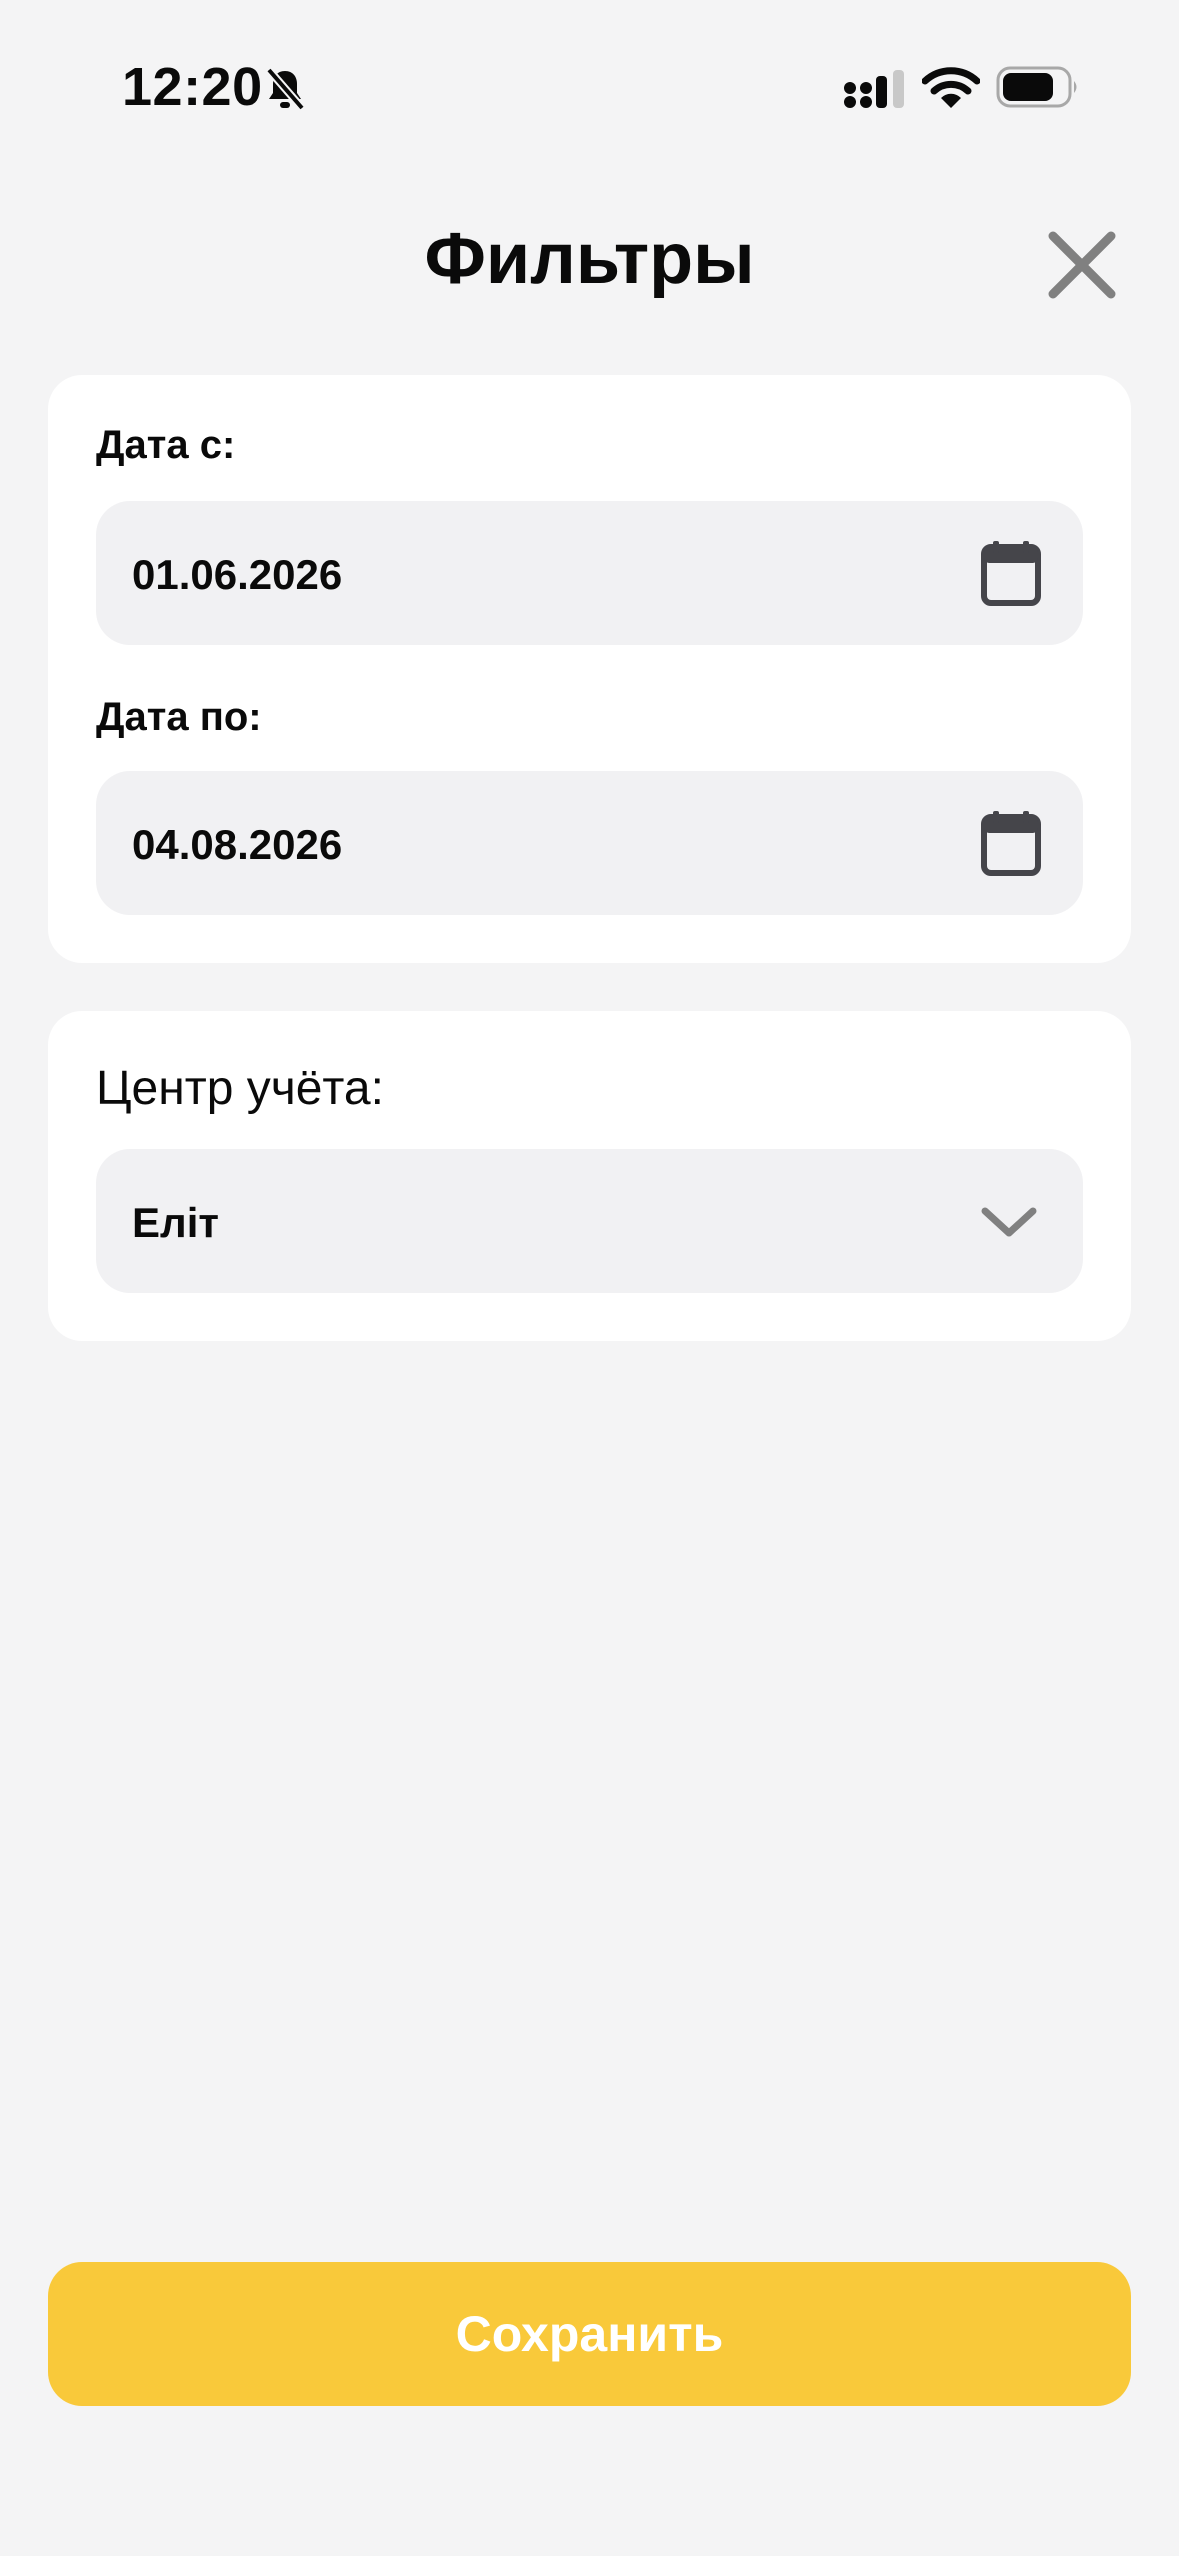 The image size is (1179, 2556). Describe the element at coordinates (1036, 87) in the screenshot. I see `battery-icon` at that location.